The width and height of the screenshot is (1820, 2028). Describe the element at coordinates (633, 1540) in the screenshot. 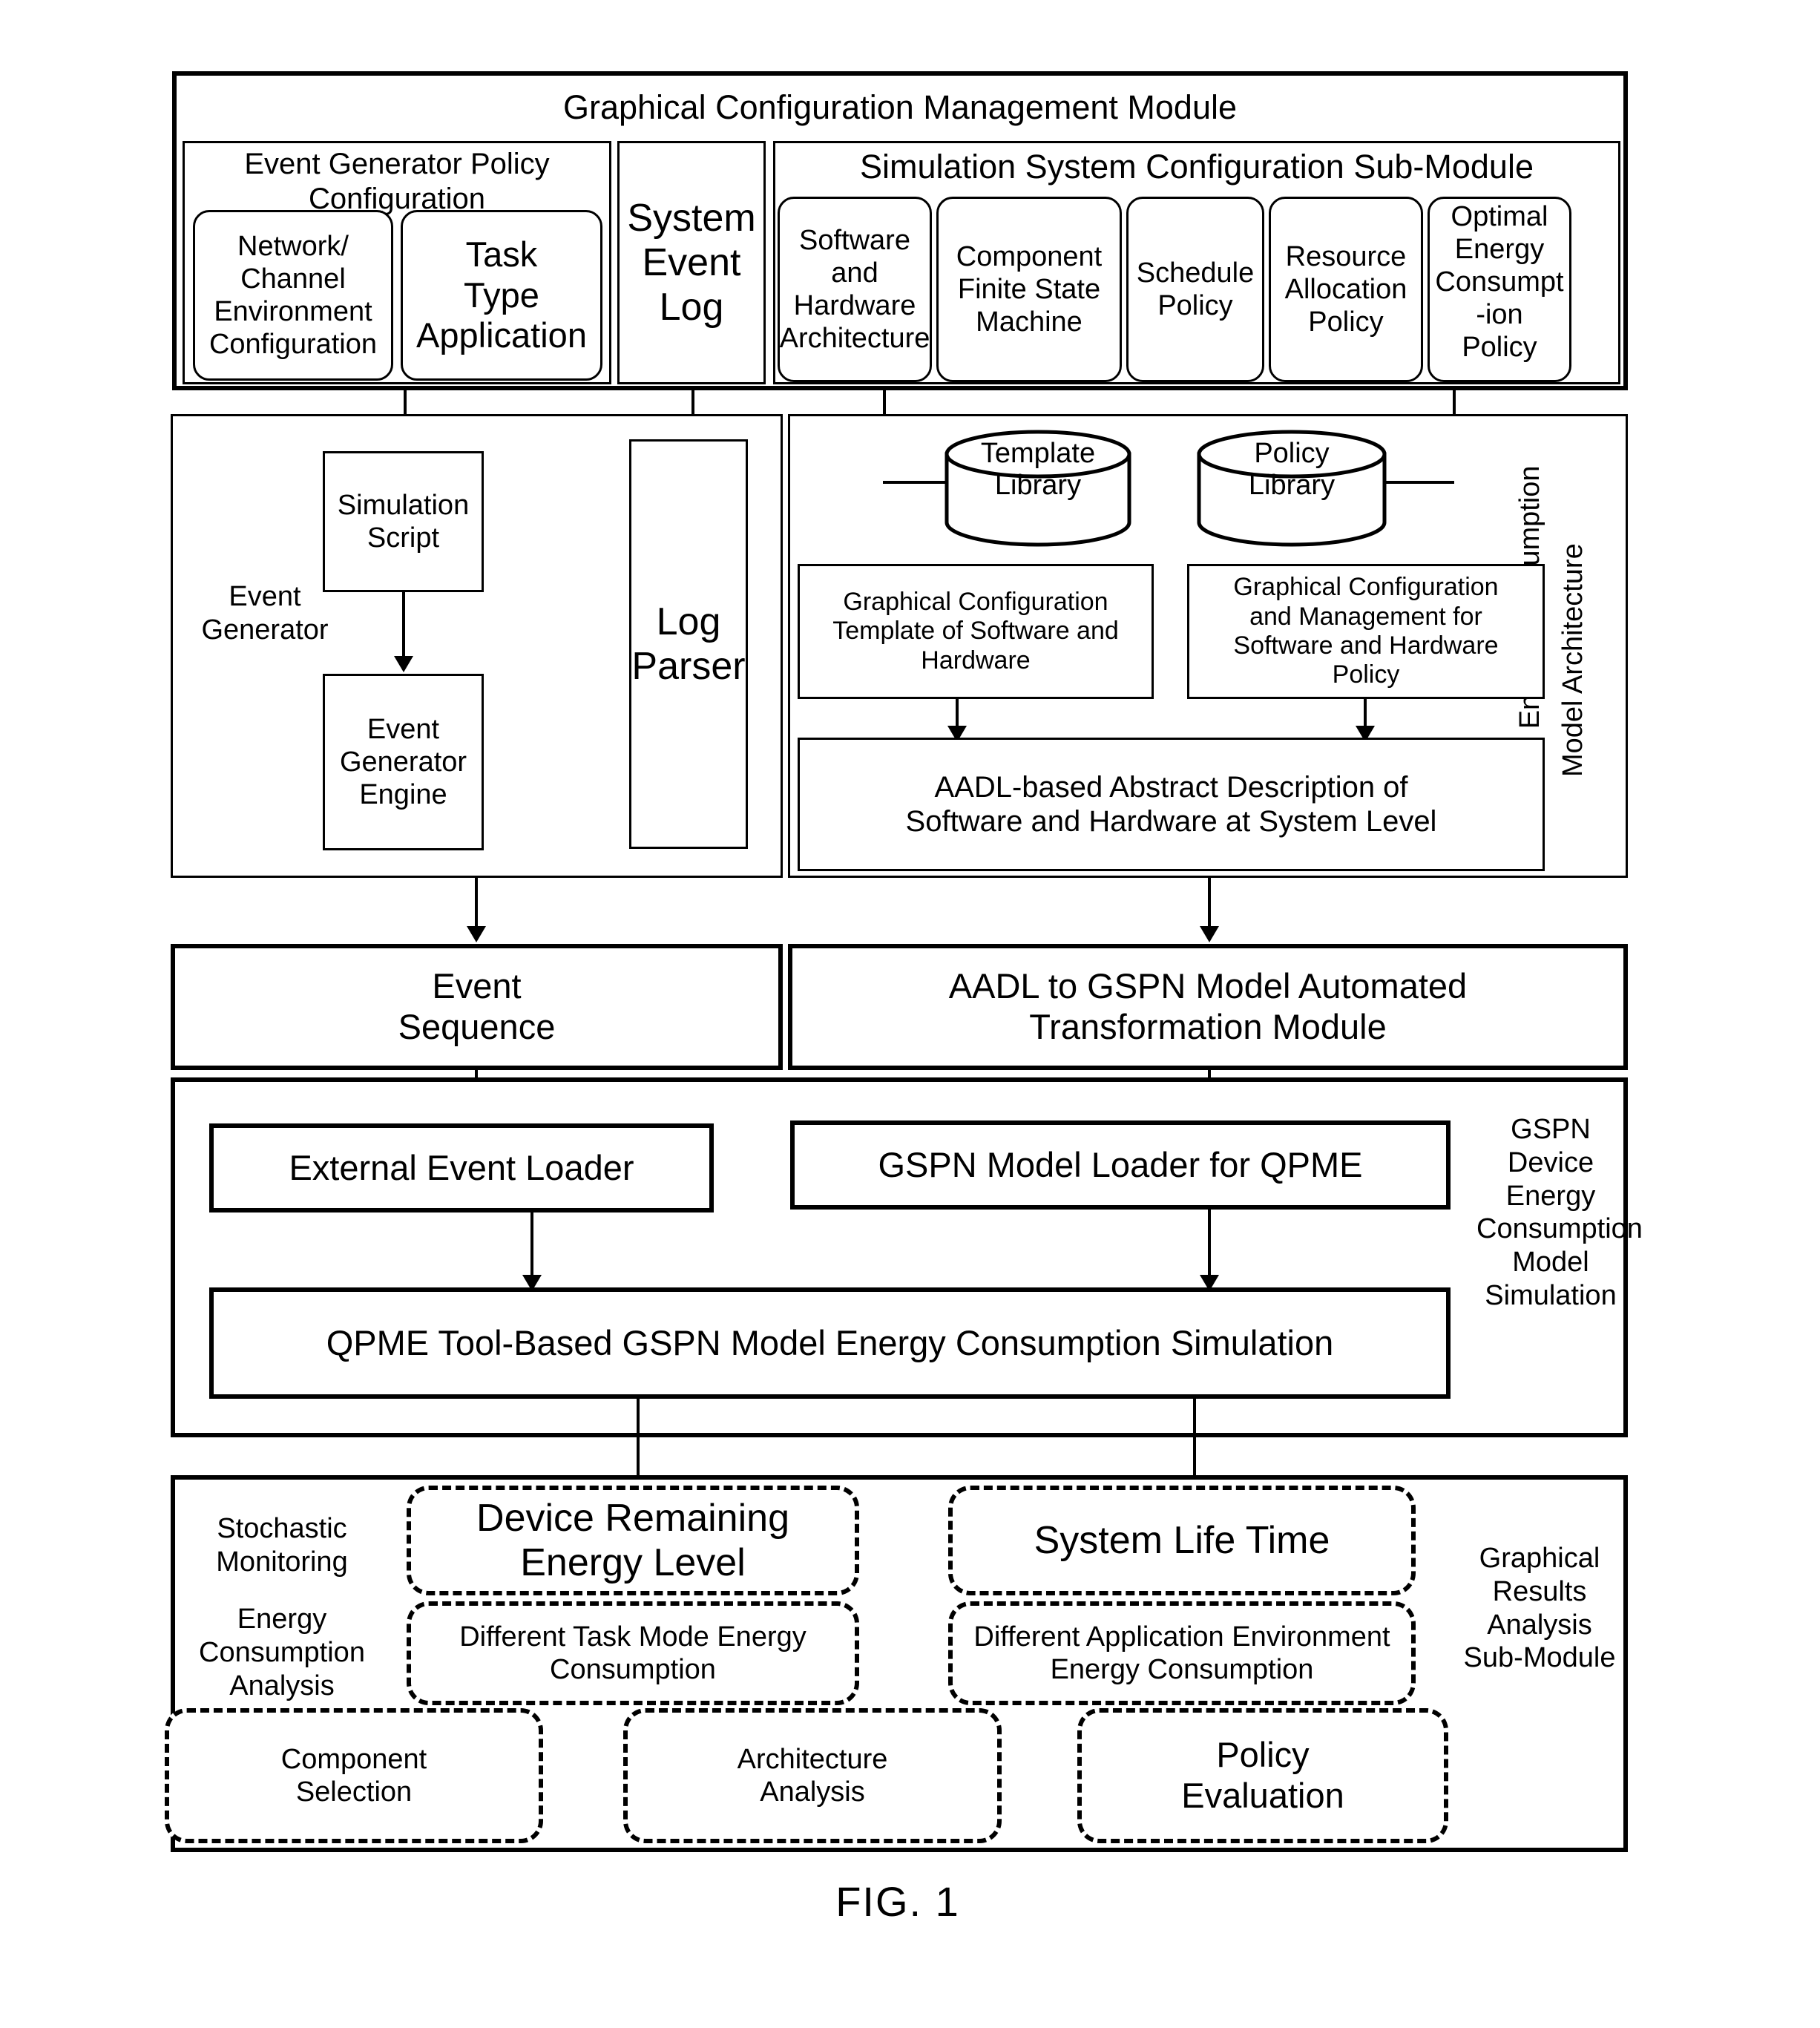

I see `device-remaining-energy-level-box: Device Remaining Energy Level` at that location.